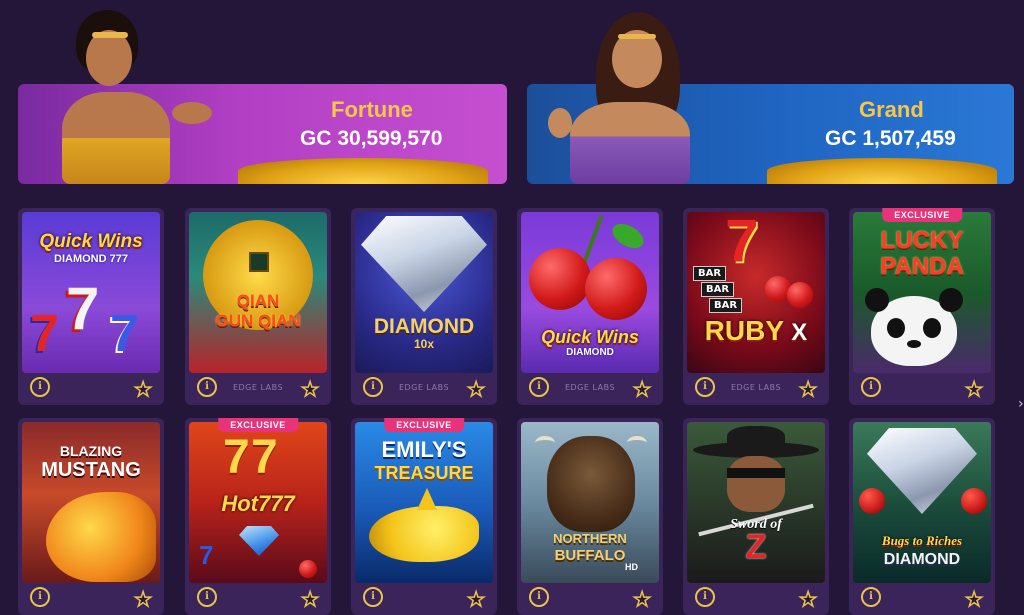 The image size is (1024, 615). What do you see at coordinates (372, 109) in the screenshot?
I see `jackpot-title: Fortune` at bounding box center [372, 109].